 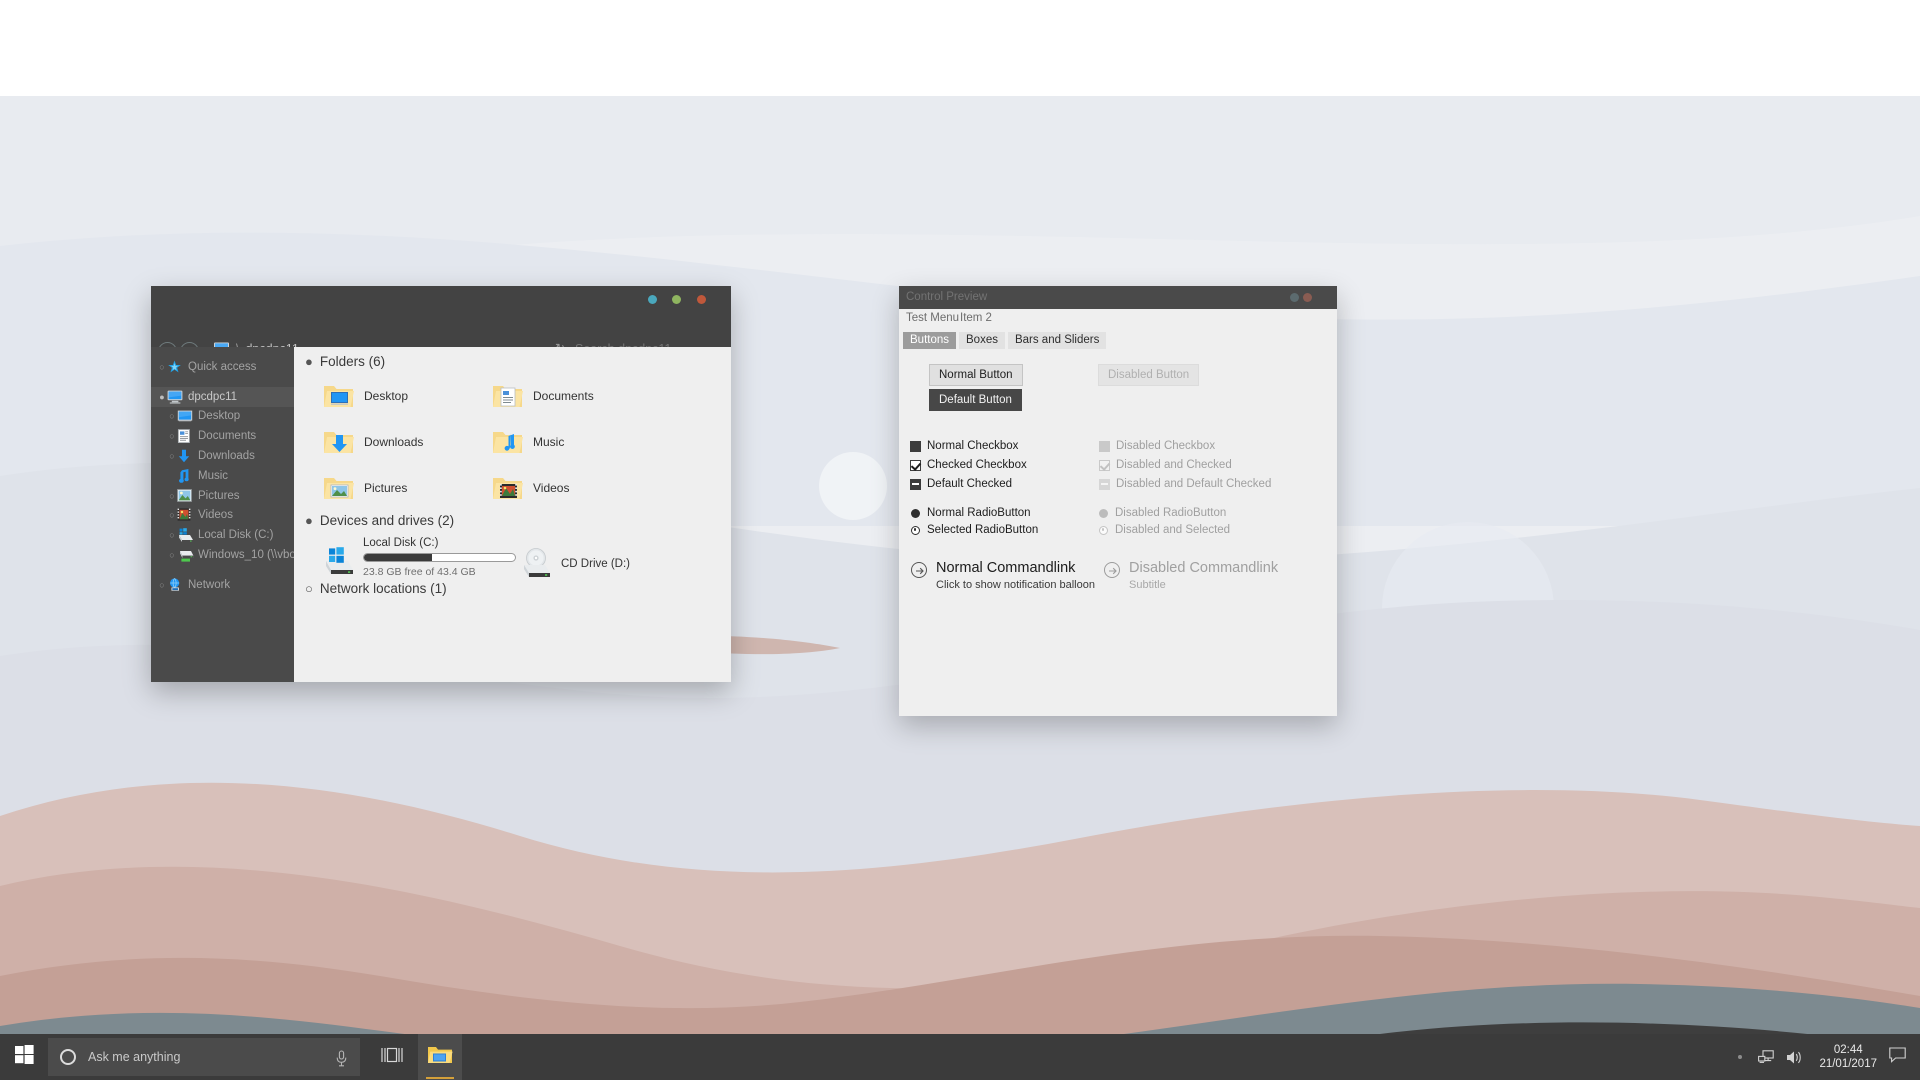 What do you see at coordinates (1740, 1057) in the screenshot?
I see `show-hidden-icons-icon` at bounding box center [1740, 1057].